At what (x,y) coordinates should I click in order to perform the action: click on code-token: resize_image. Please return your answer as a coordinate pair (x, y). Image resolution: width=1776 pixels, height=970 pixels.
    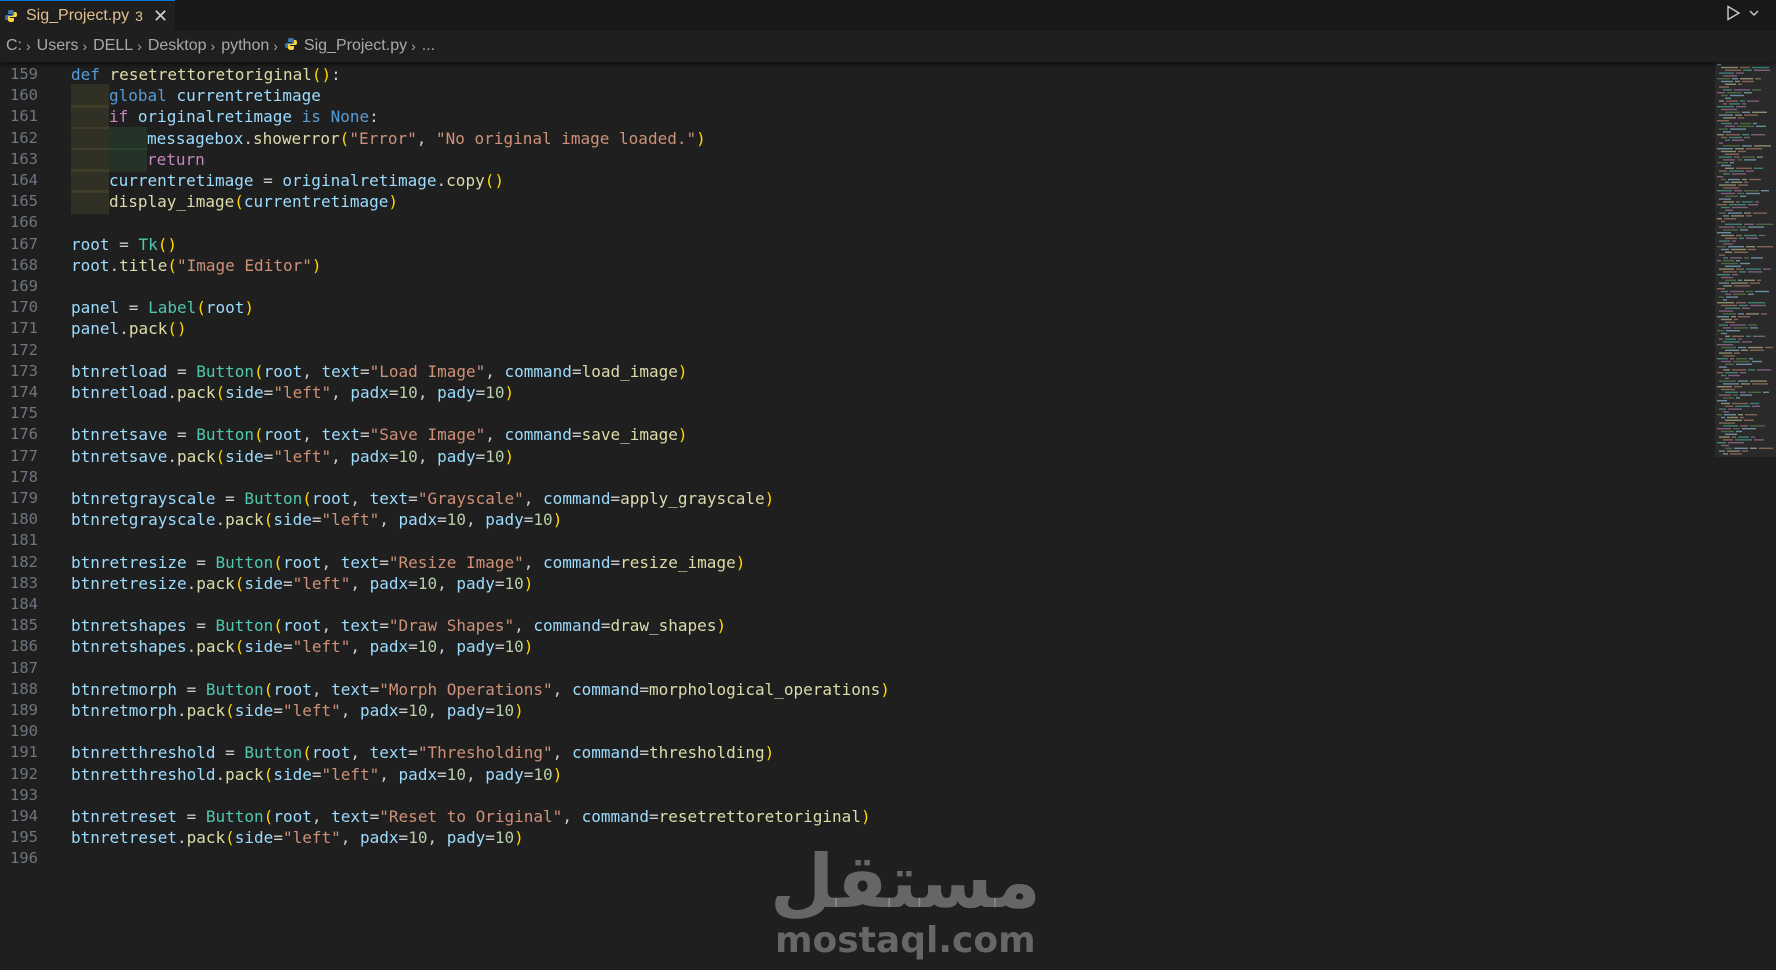
    Looking at the image, I should click on (678, 562).